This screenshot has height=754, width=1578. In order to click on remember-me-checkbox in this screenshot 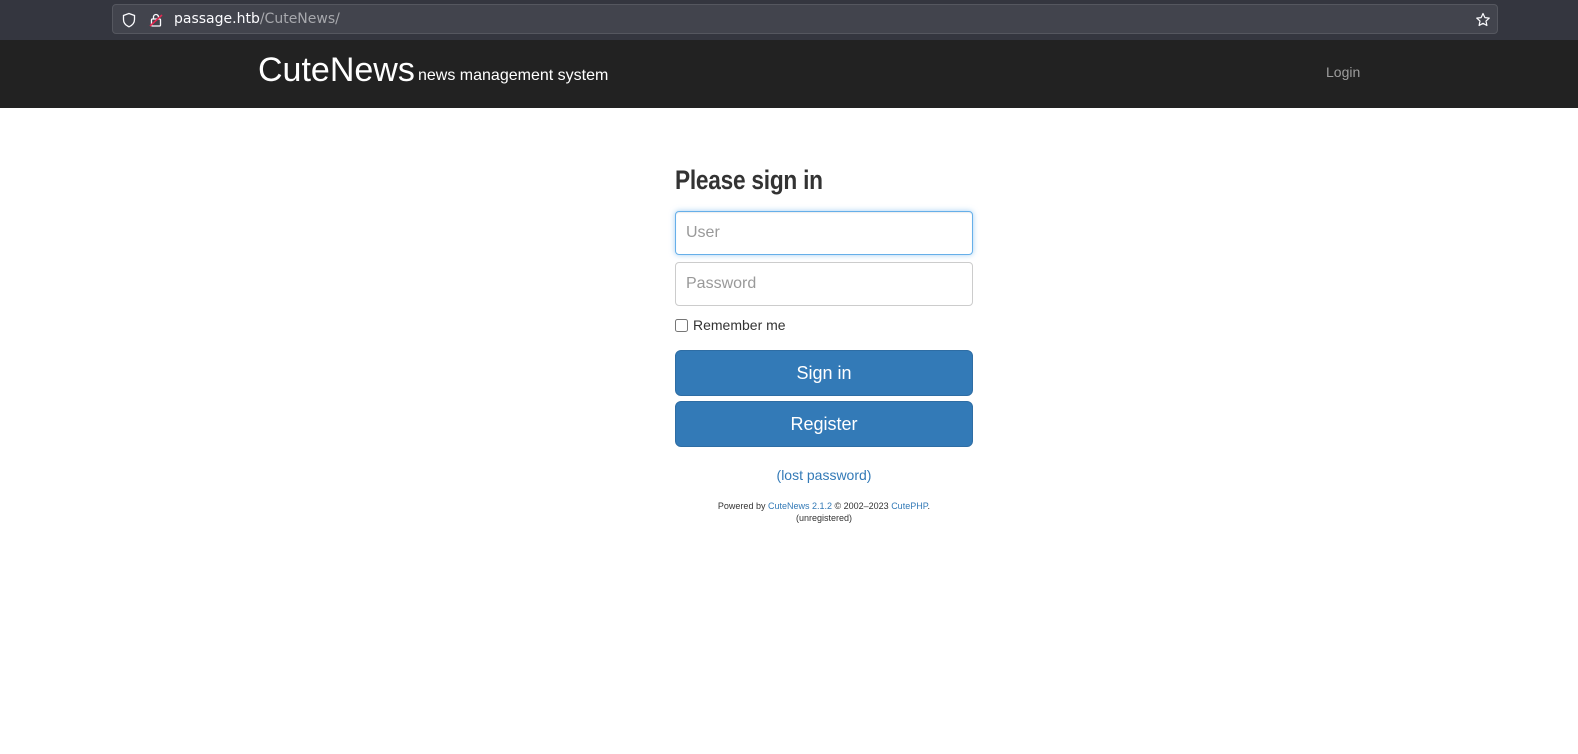, I will do `click(681, 325)`.